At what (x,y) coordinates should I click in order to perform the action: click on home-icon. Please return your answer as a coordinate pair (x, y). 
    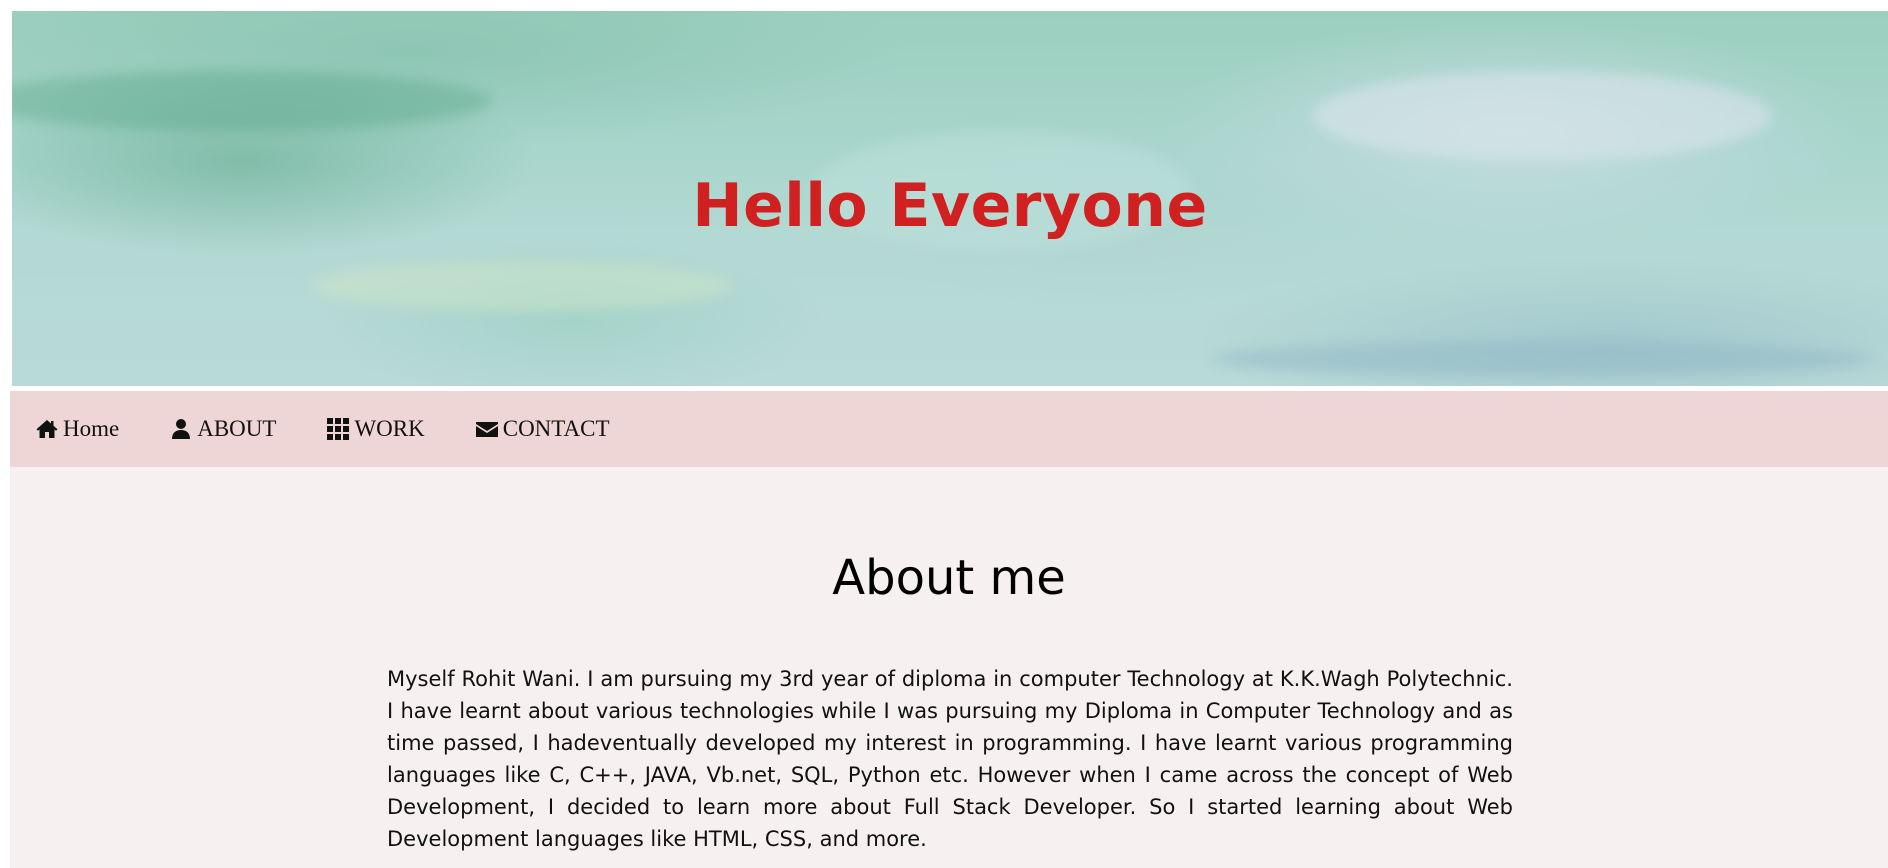
    Looking at the image, I should click on (47, 429).